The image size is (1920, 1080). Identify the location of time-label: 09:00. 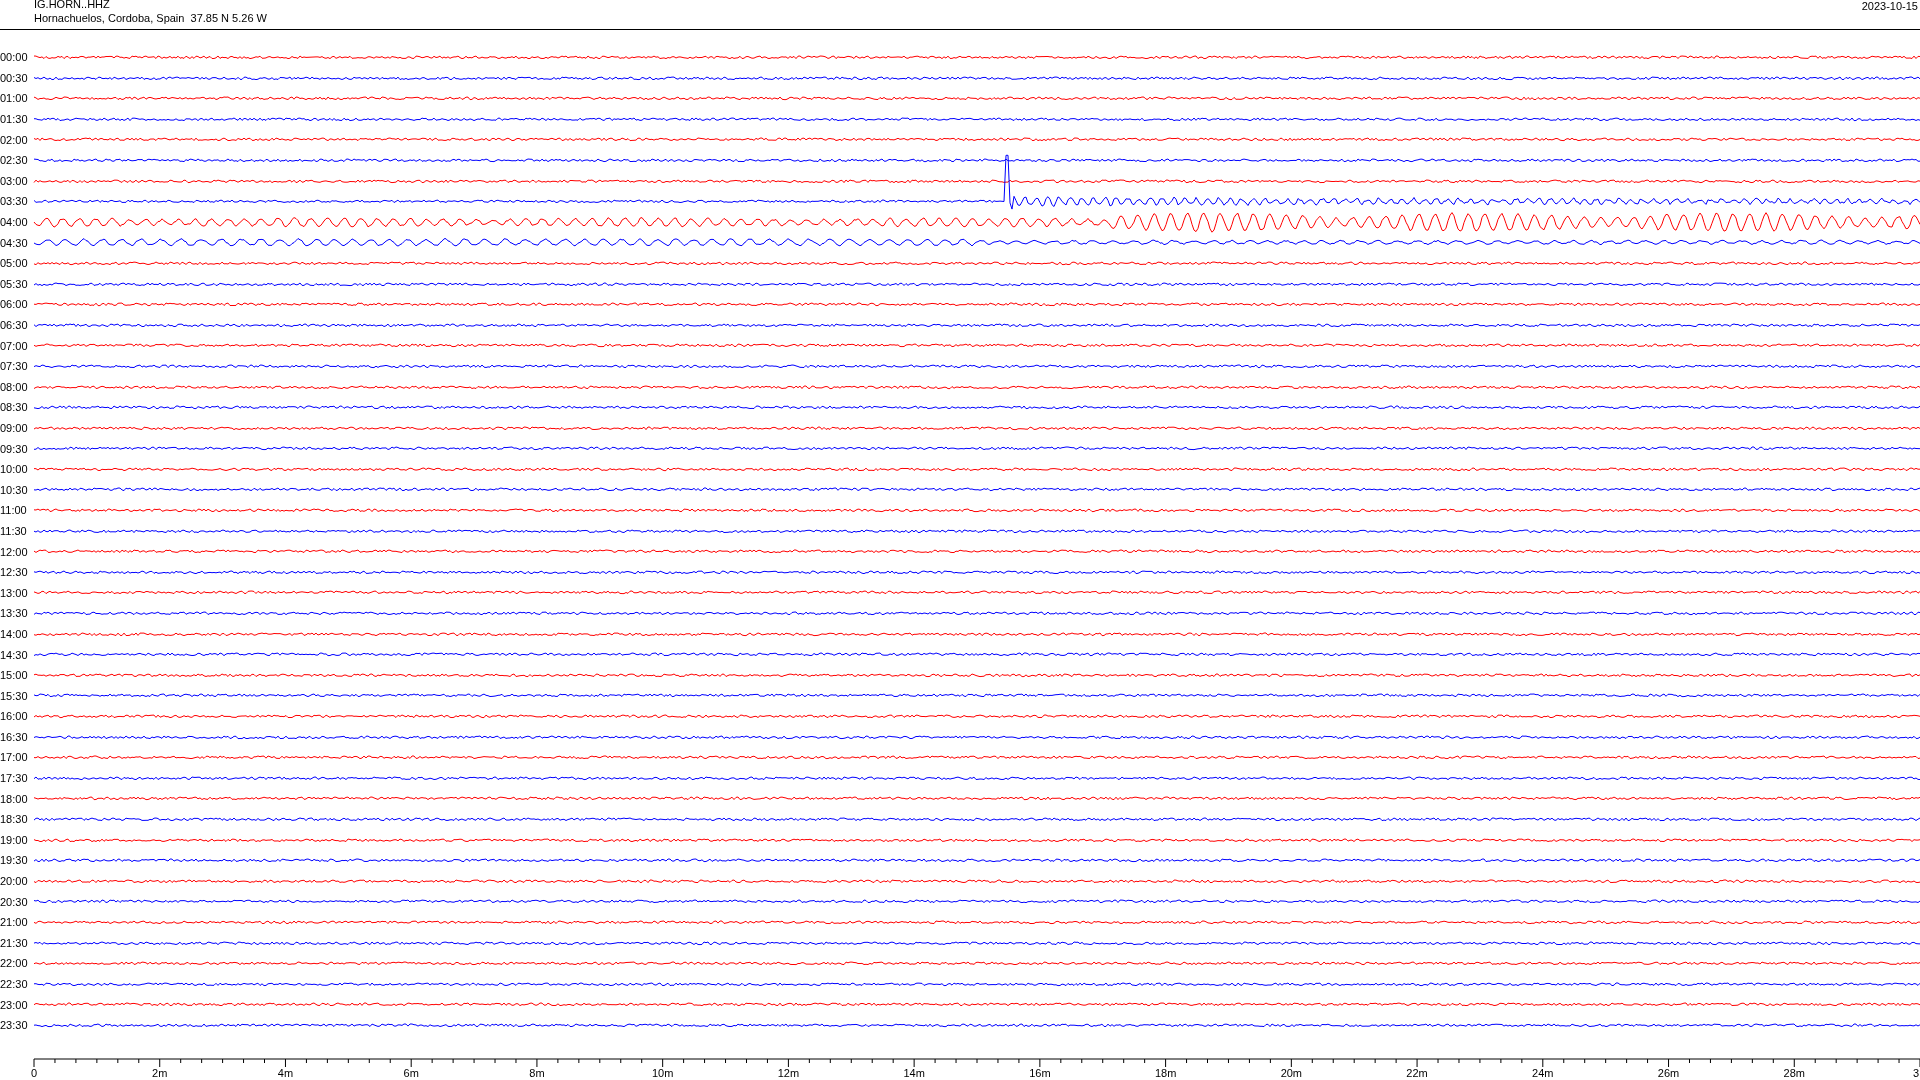
(14, 428).